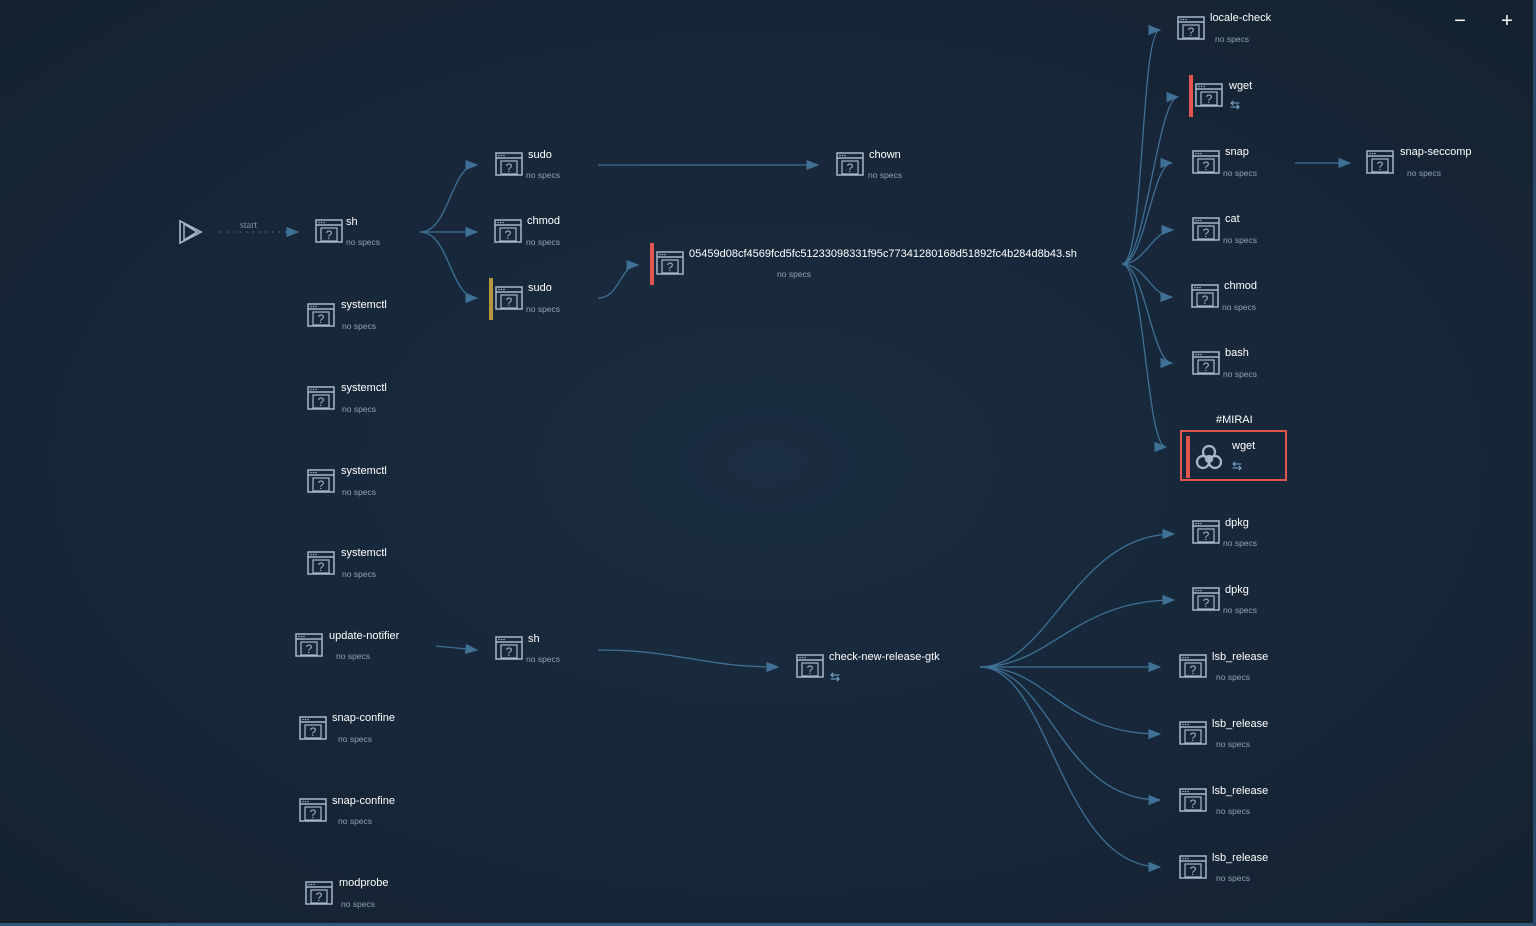  Describe the element at coordinates (885, 155) in the screenshot. I see `node-label: chown` at that location.